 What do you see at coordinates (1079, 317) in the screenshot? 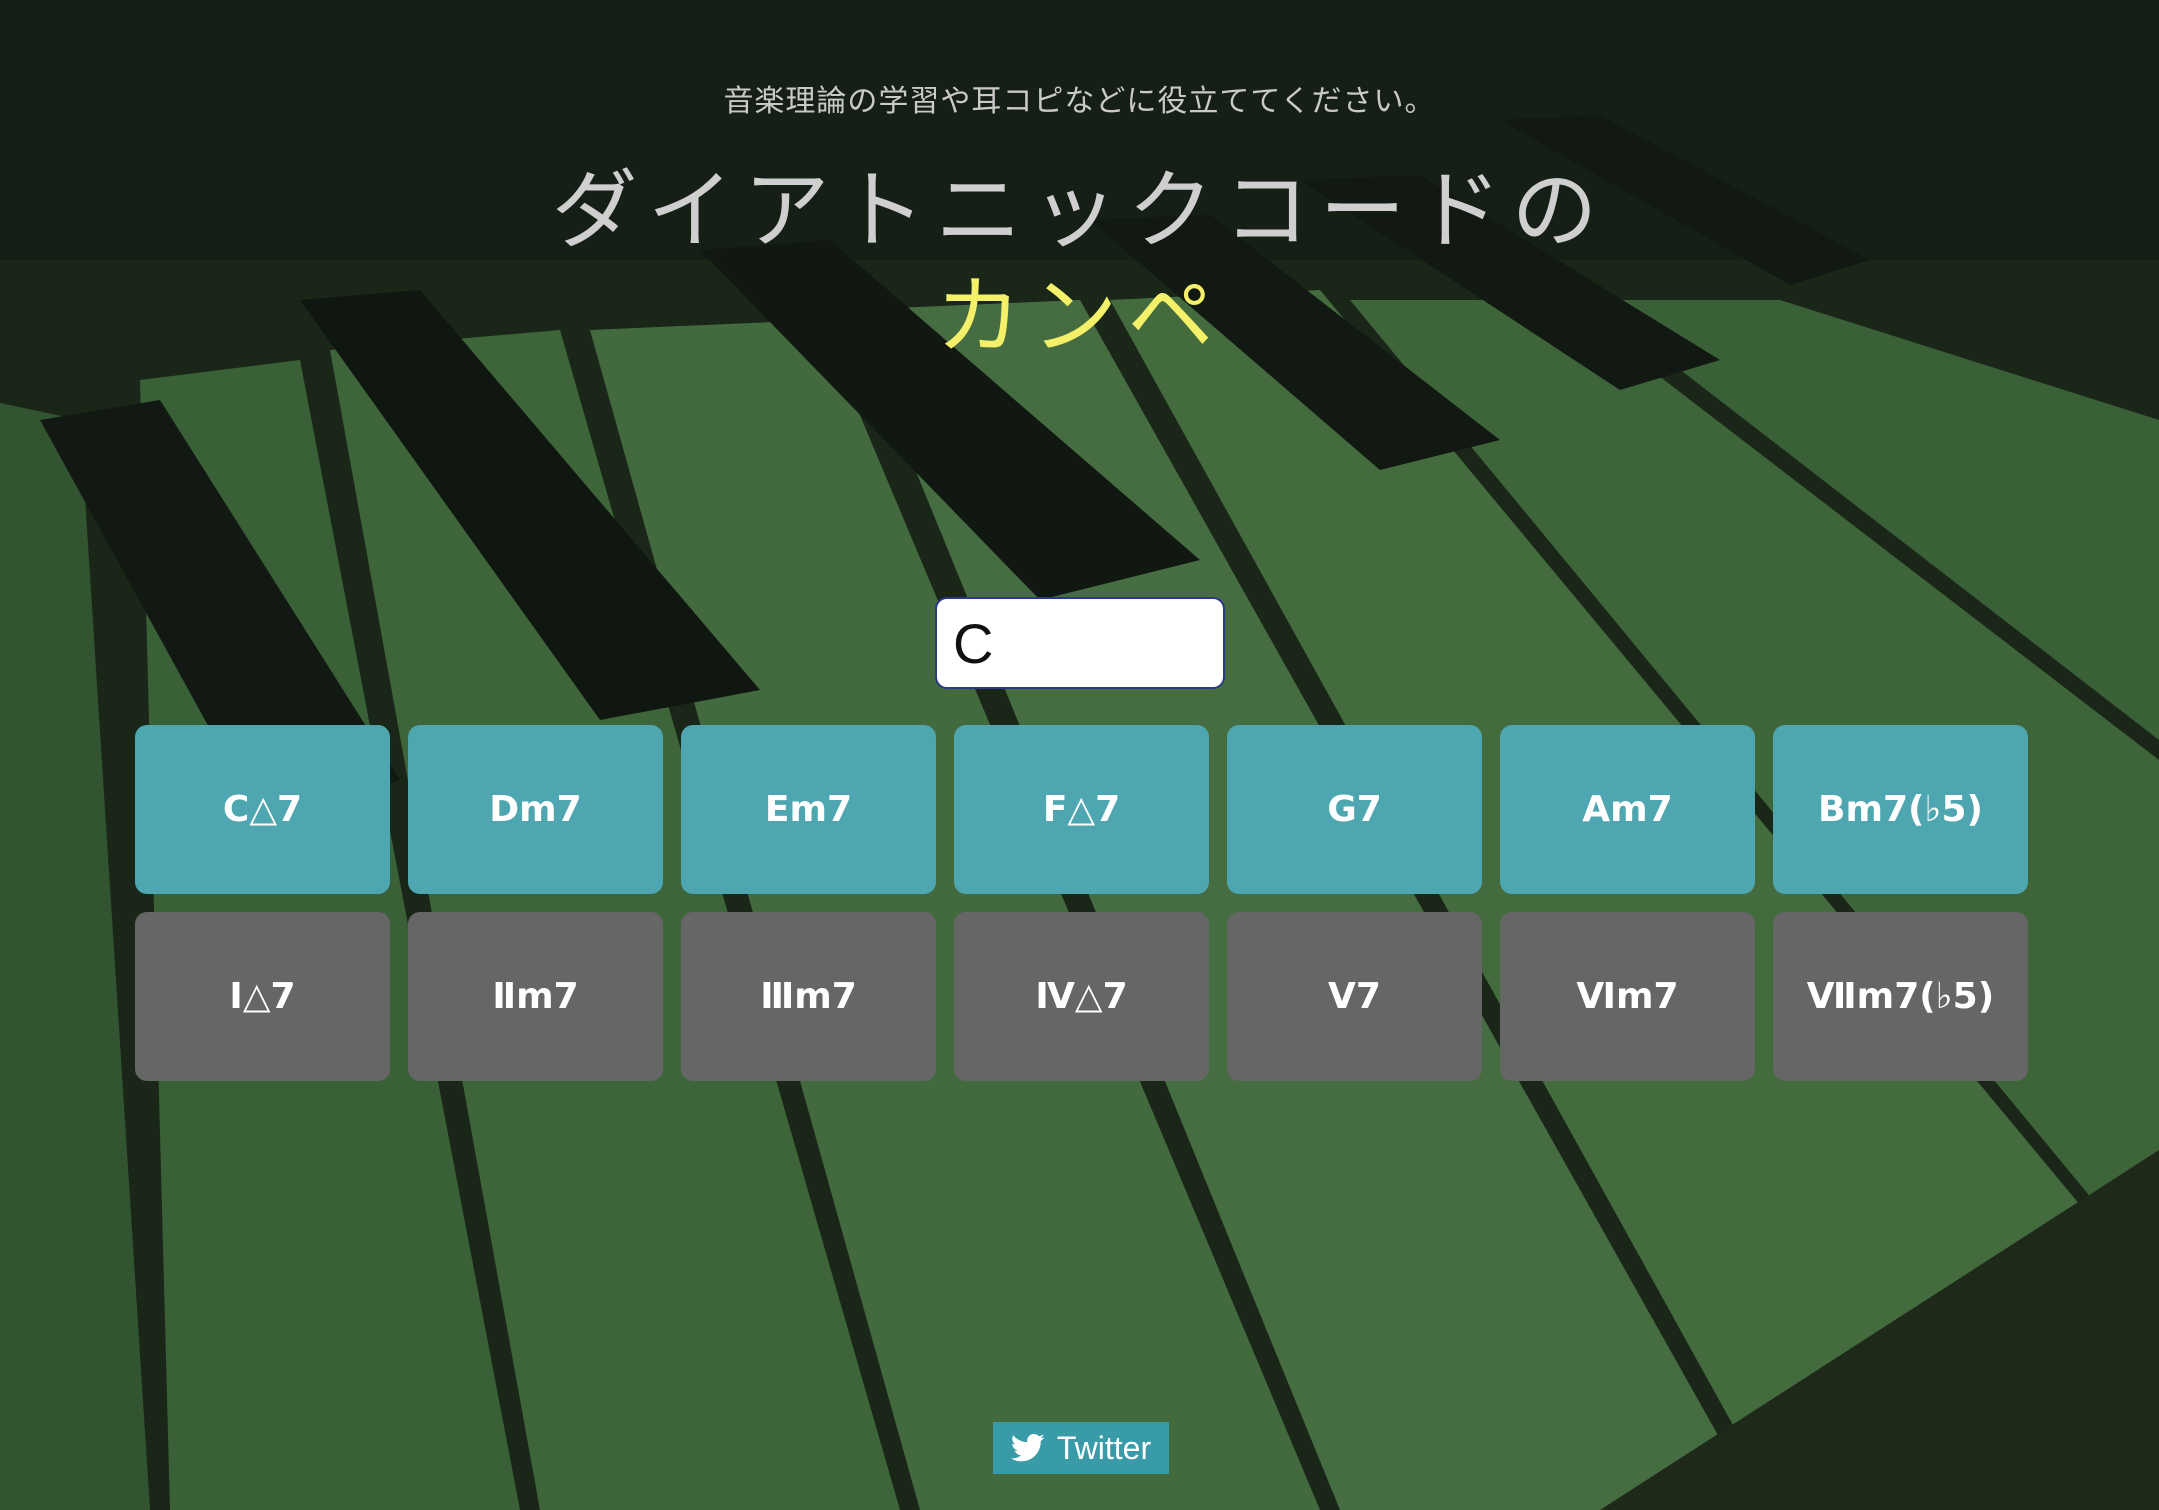
I see `page-title-accent: カンペ` at bounding box center [1079, 317].